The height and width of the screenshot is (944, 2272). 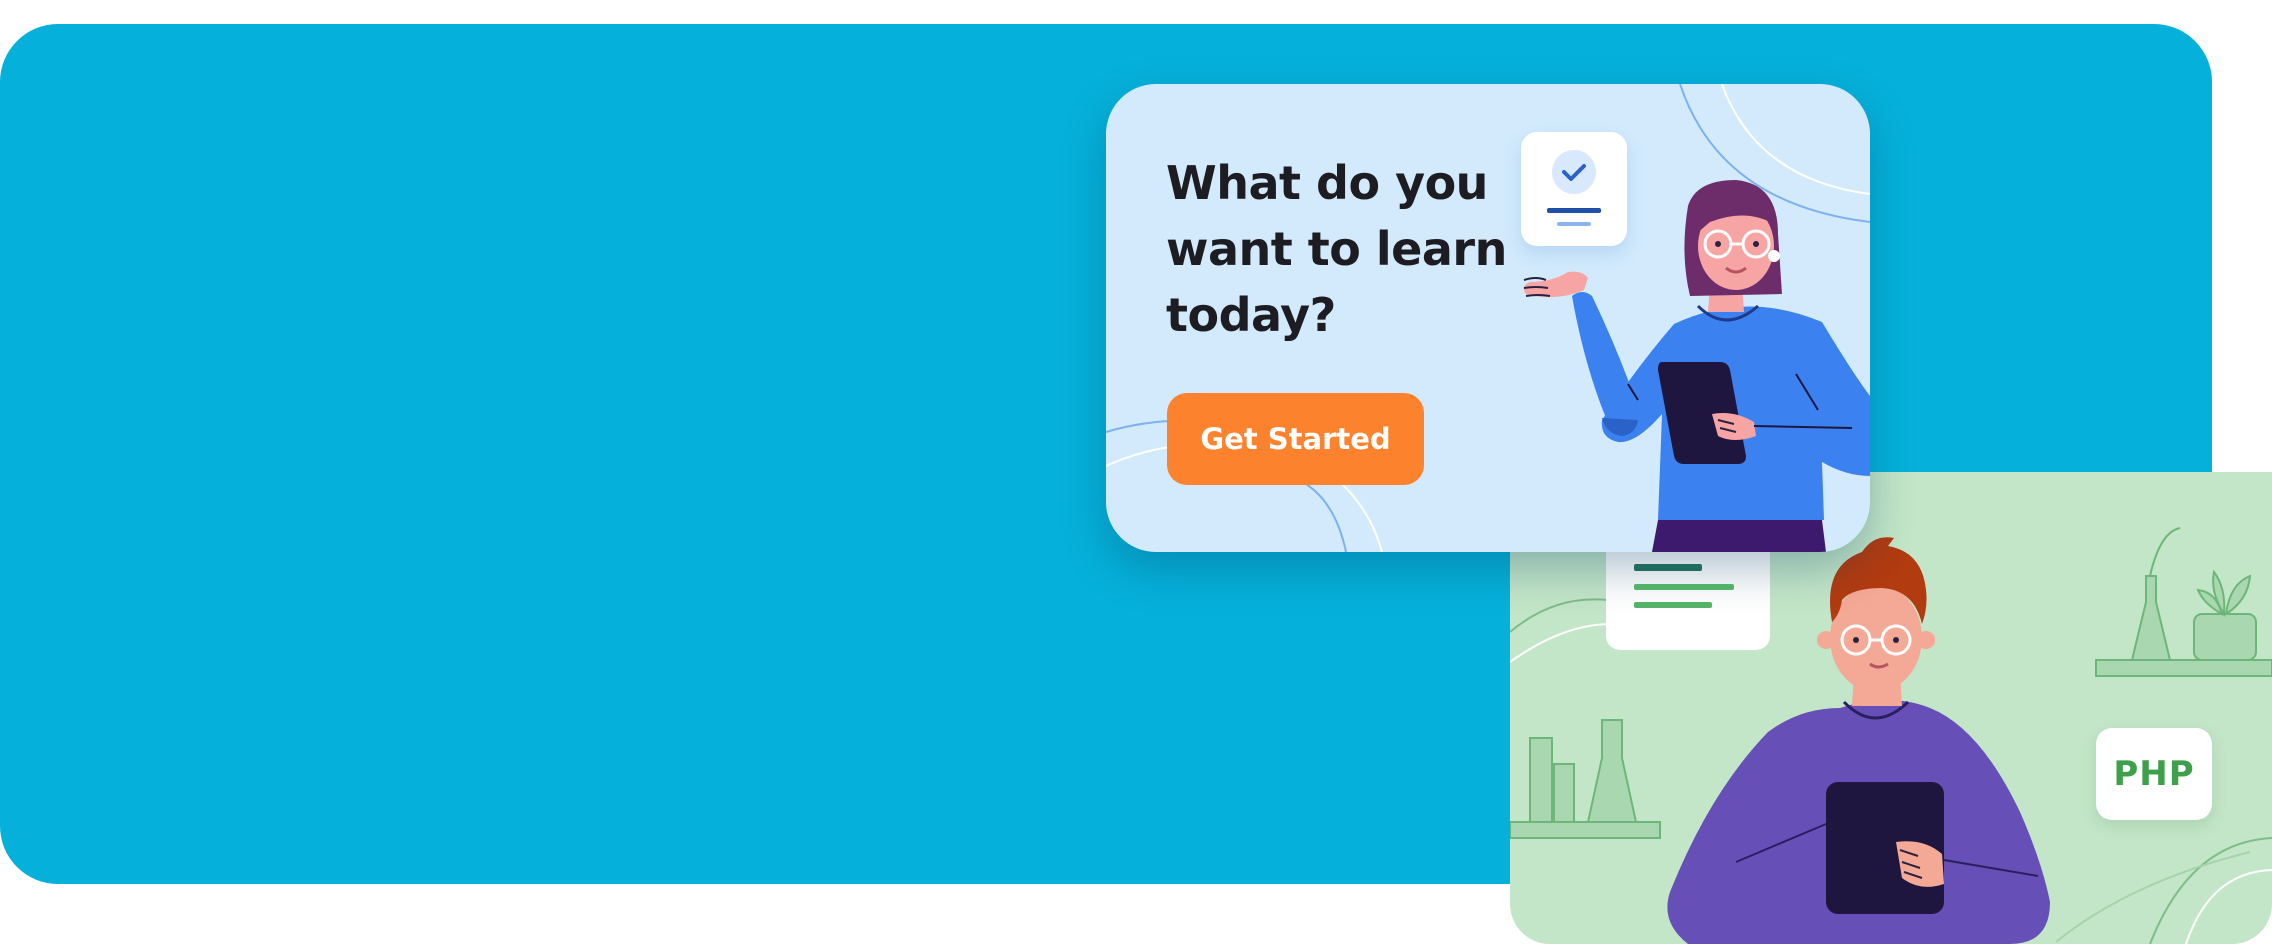 I want to click on document-check-icon, so click(x=1574, y=189).